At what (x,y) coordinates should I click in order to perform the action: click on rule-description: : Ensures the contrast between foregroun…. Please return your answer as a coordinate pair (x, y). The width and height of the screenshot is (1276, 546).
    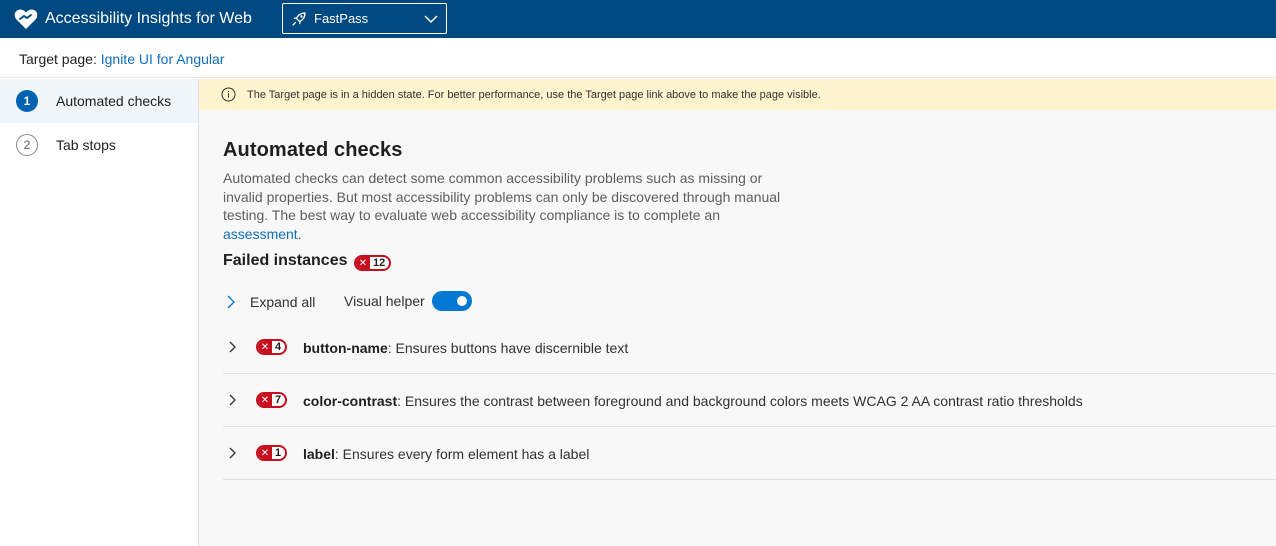
    Looking at the image, I should click on (740, 401).